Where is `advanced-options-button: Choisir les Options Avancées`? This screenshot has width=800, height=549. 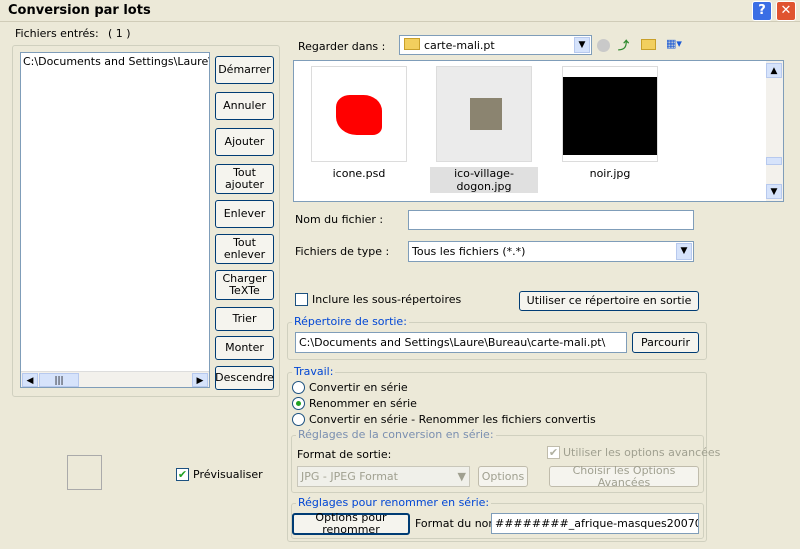 advanced-options-button: Choisir les Options Avancées is located at coordinates (624, 476).